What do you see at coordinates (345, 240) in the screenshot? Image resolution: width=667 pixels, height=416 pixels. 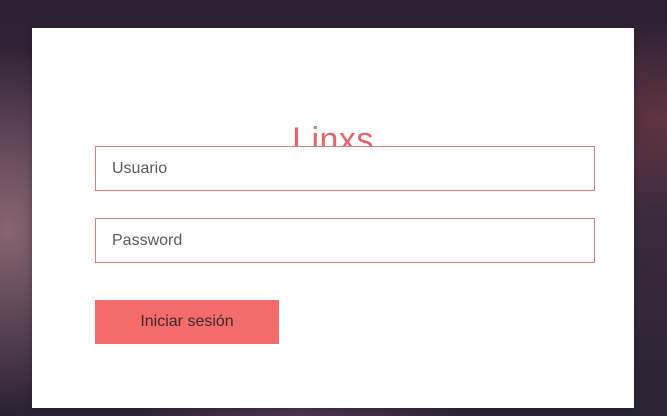 I see `password-input` at bounding box center [345, 240].